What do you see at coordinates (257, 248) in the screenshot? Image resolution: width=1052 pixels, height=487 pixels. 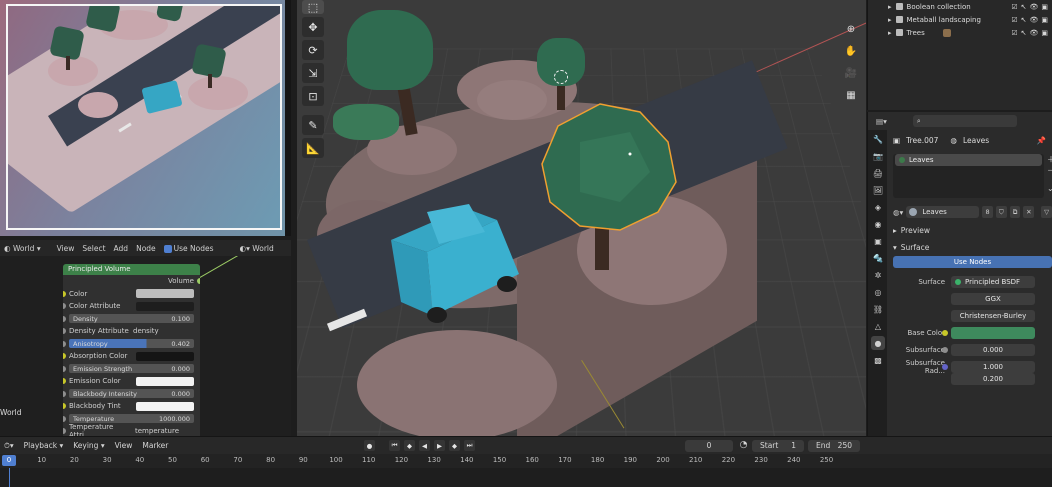 I see `world-datablock-dropdown: ◐▾ World` at bounding box center [257, 248].